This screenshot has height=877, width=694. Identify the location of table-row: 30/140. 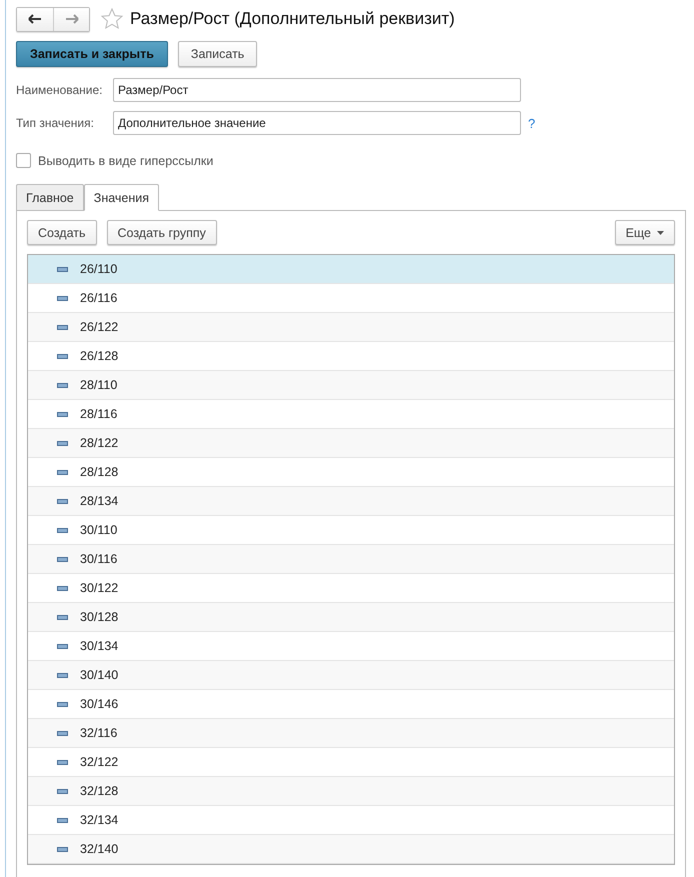
(351, 675).